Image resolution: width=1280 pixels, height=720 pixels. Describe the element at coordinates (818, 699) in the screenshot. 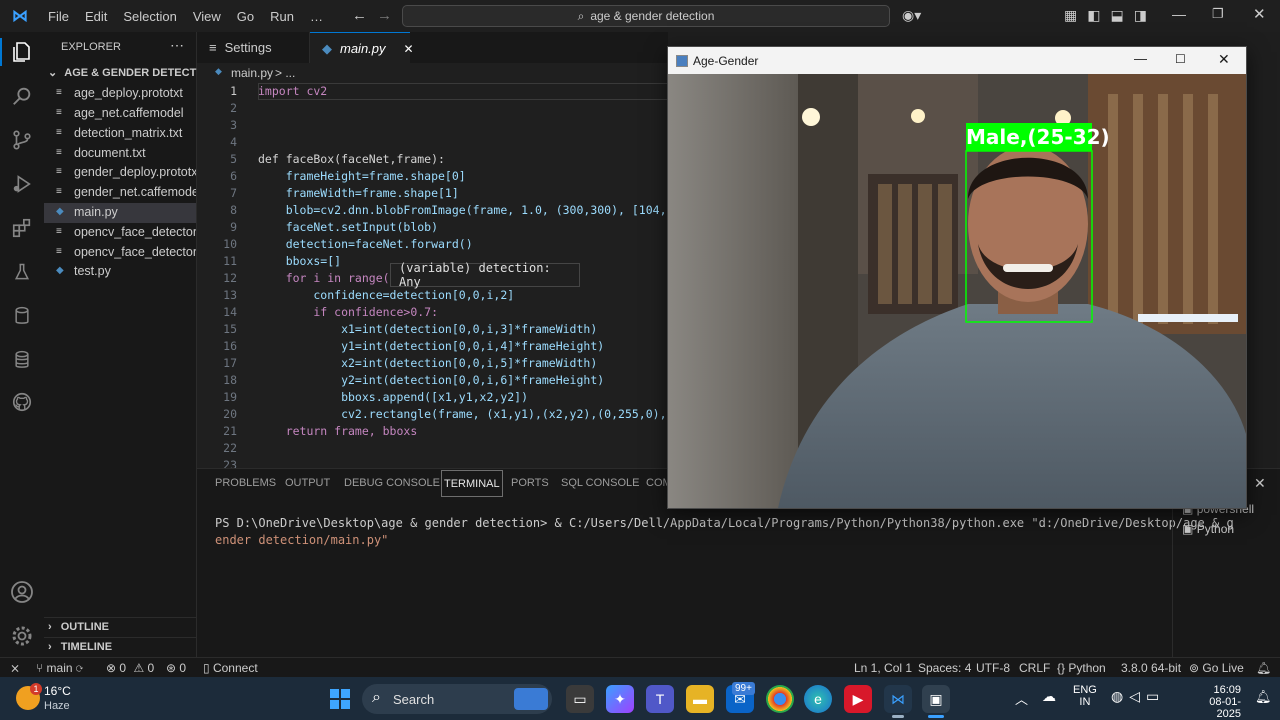

I see `edge-icon: e` at that location.